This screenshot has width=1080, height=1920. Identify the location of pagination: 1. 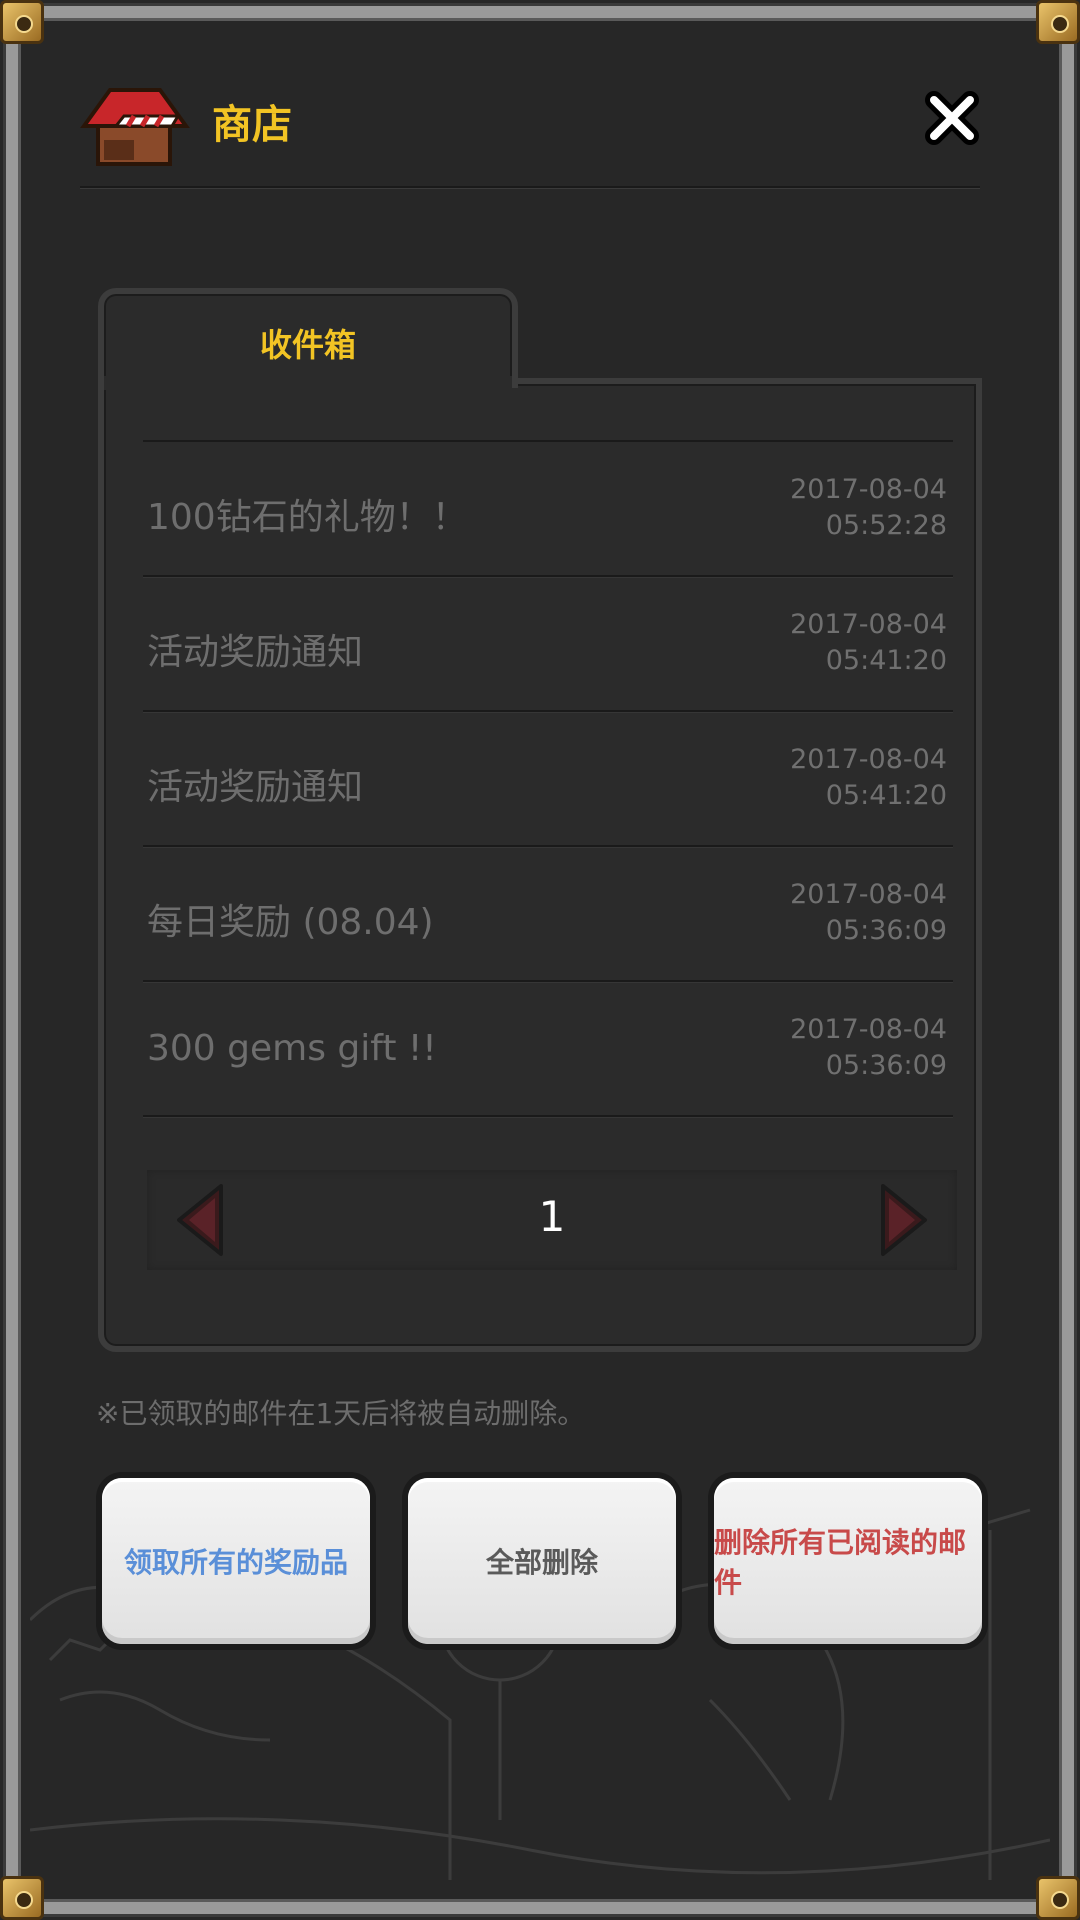
(552, 1220).